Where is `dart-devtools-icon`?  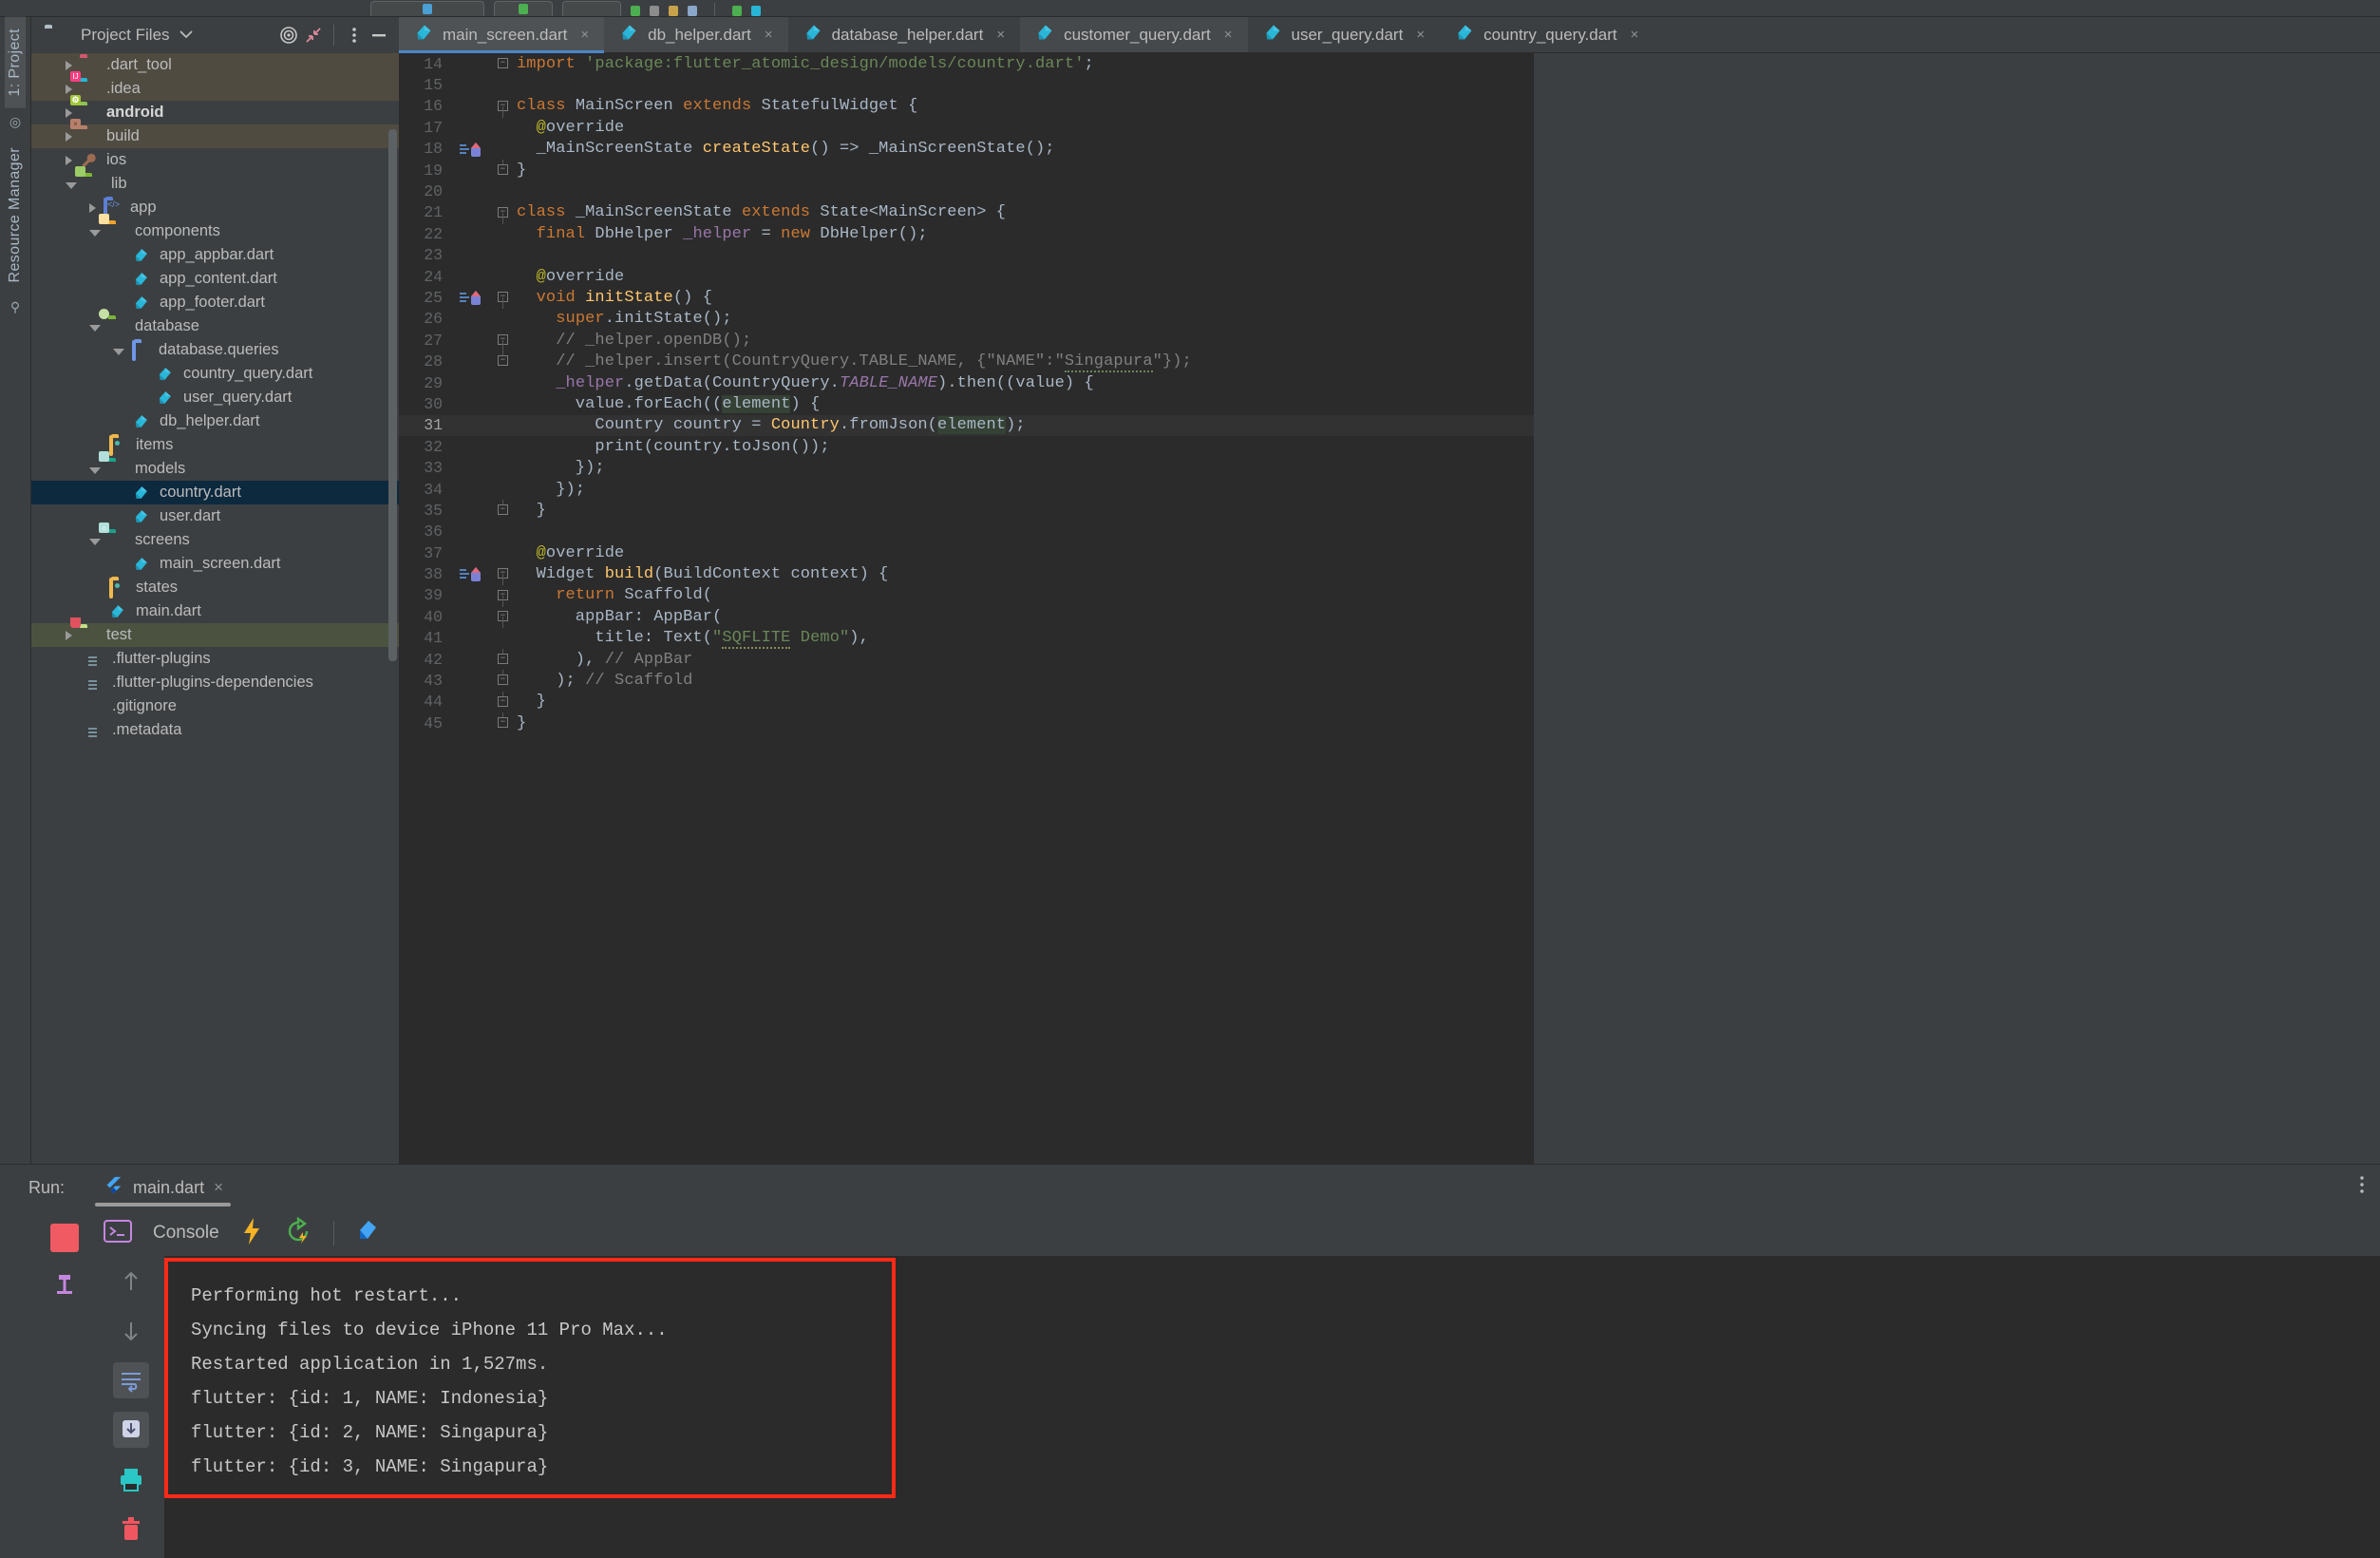
dart-devtools-icon is located at coordinates (368, 1233).